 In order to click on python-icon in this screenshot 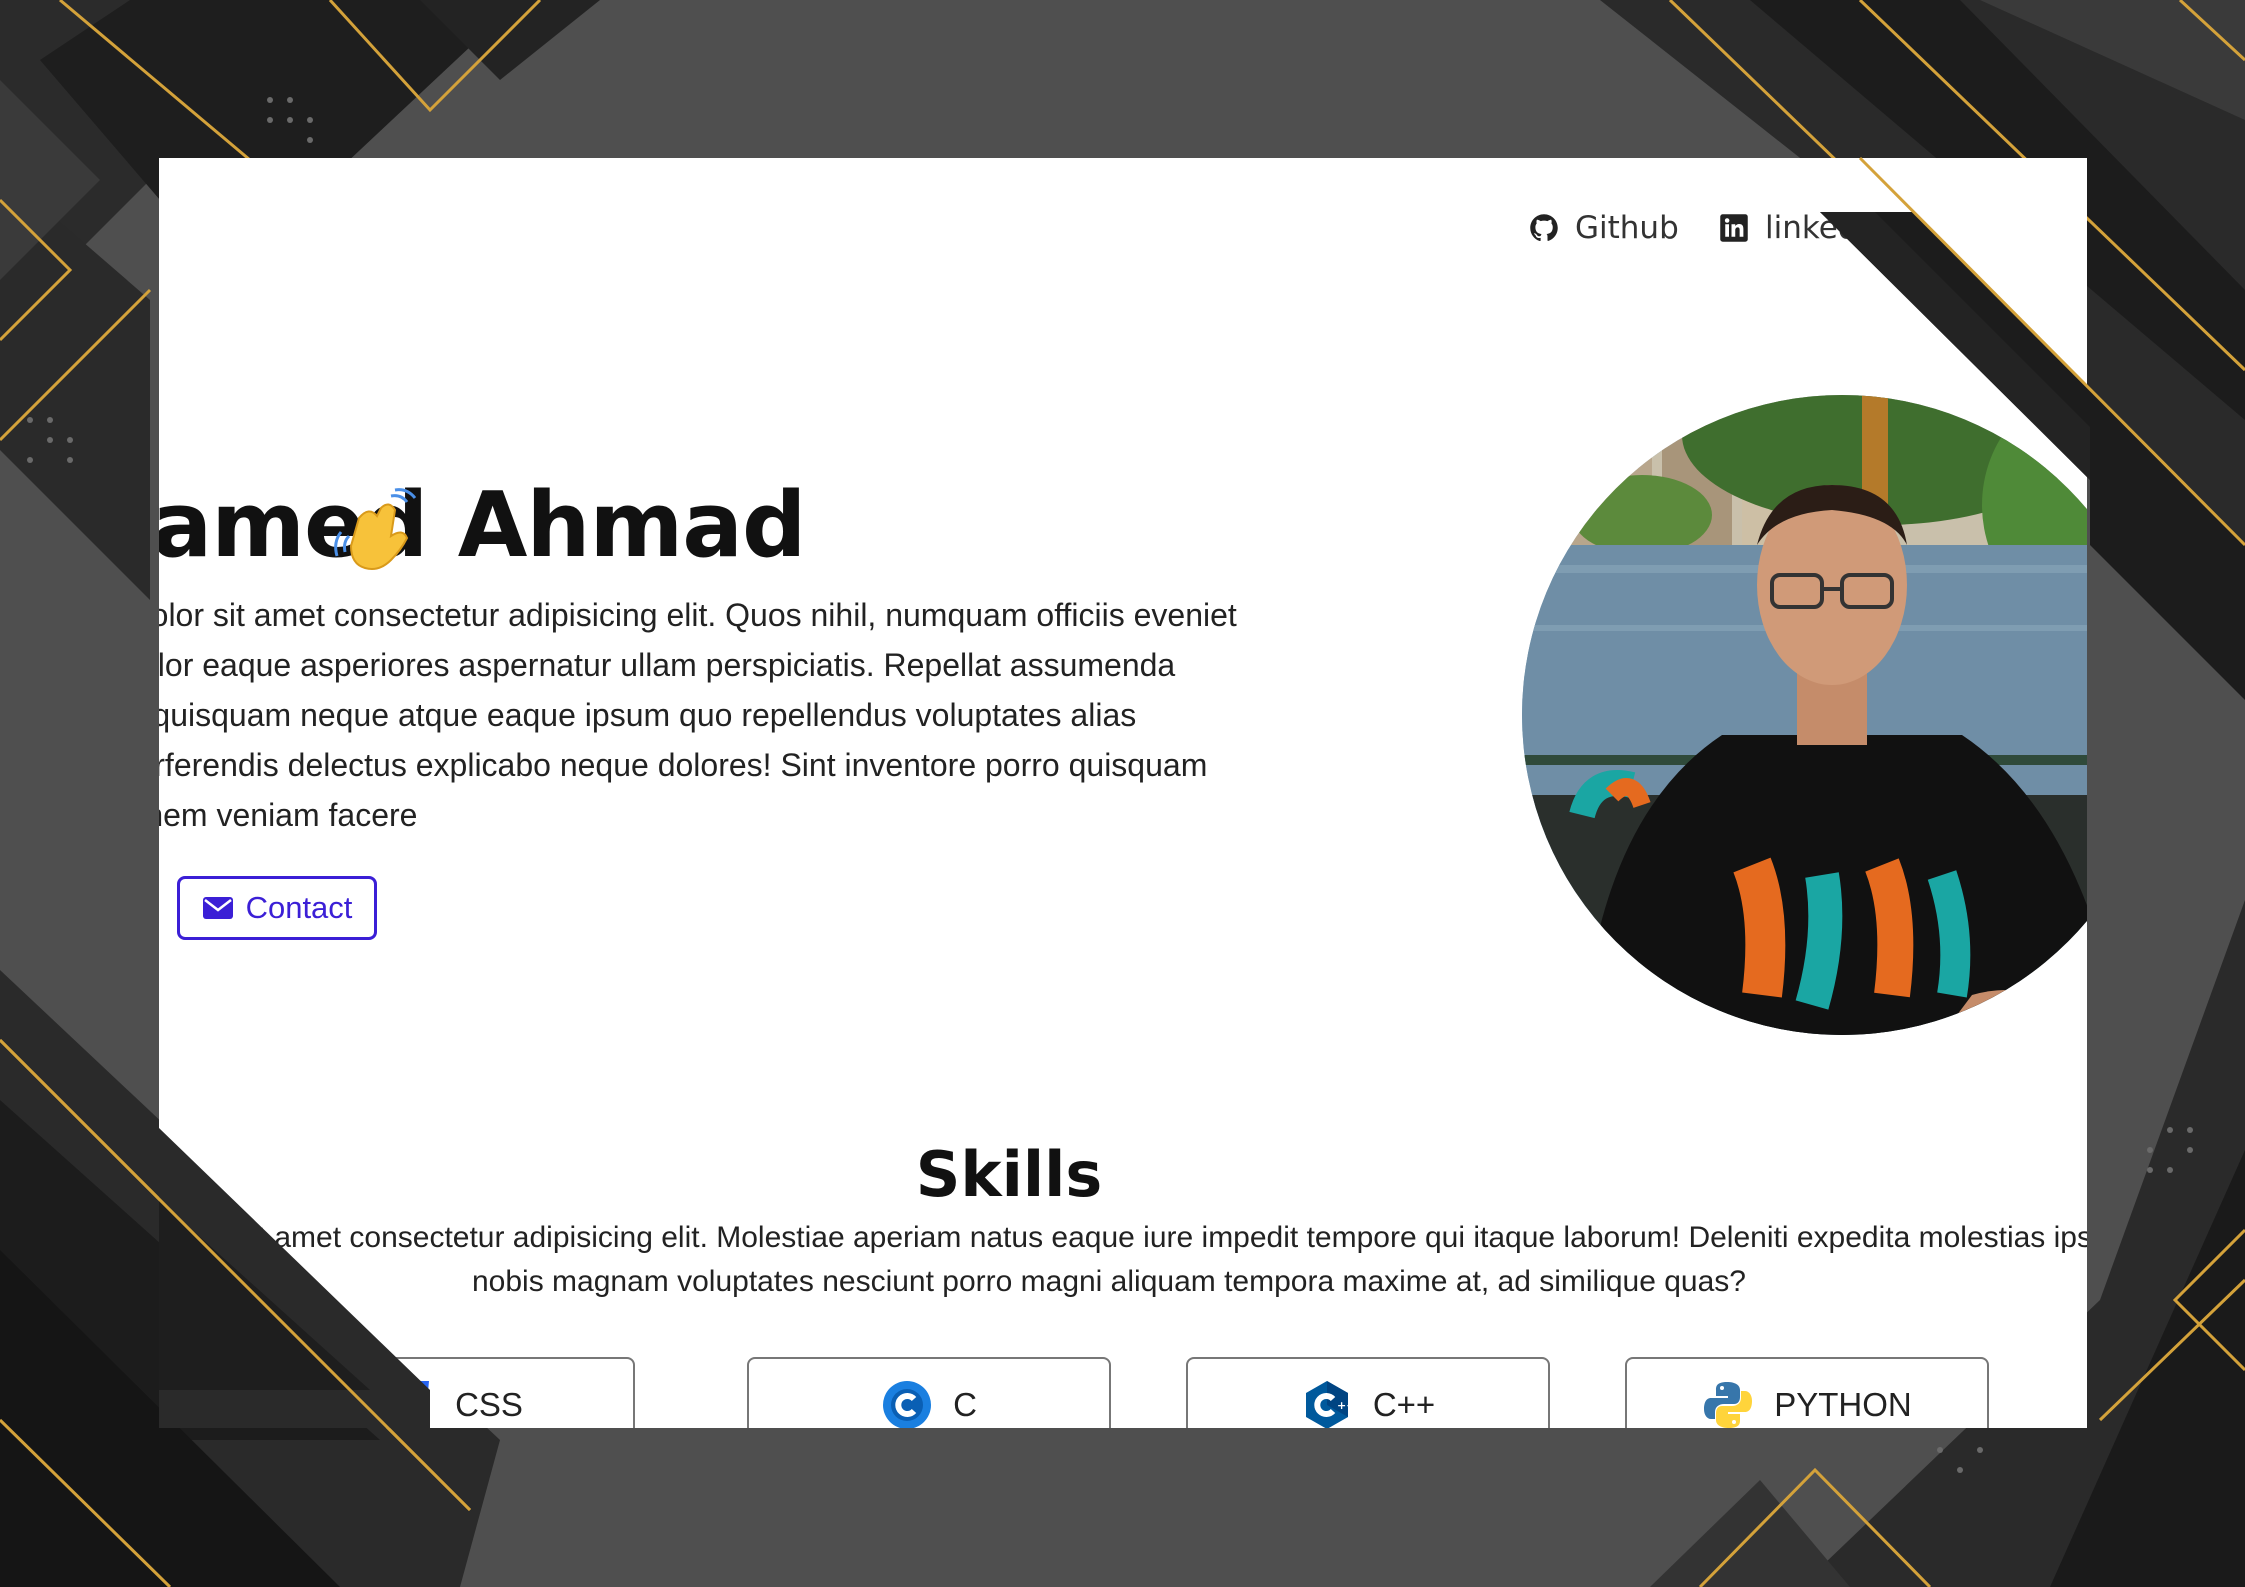, I will do `click(1728, 1405)`.